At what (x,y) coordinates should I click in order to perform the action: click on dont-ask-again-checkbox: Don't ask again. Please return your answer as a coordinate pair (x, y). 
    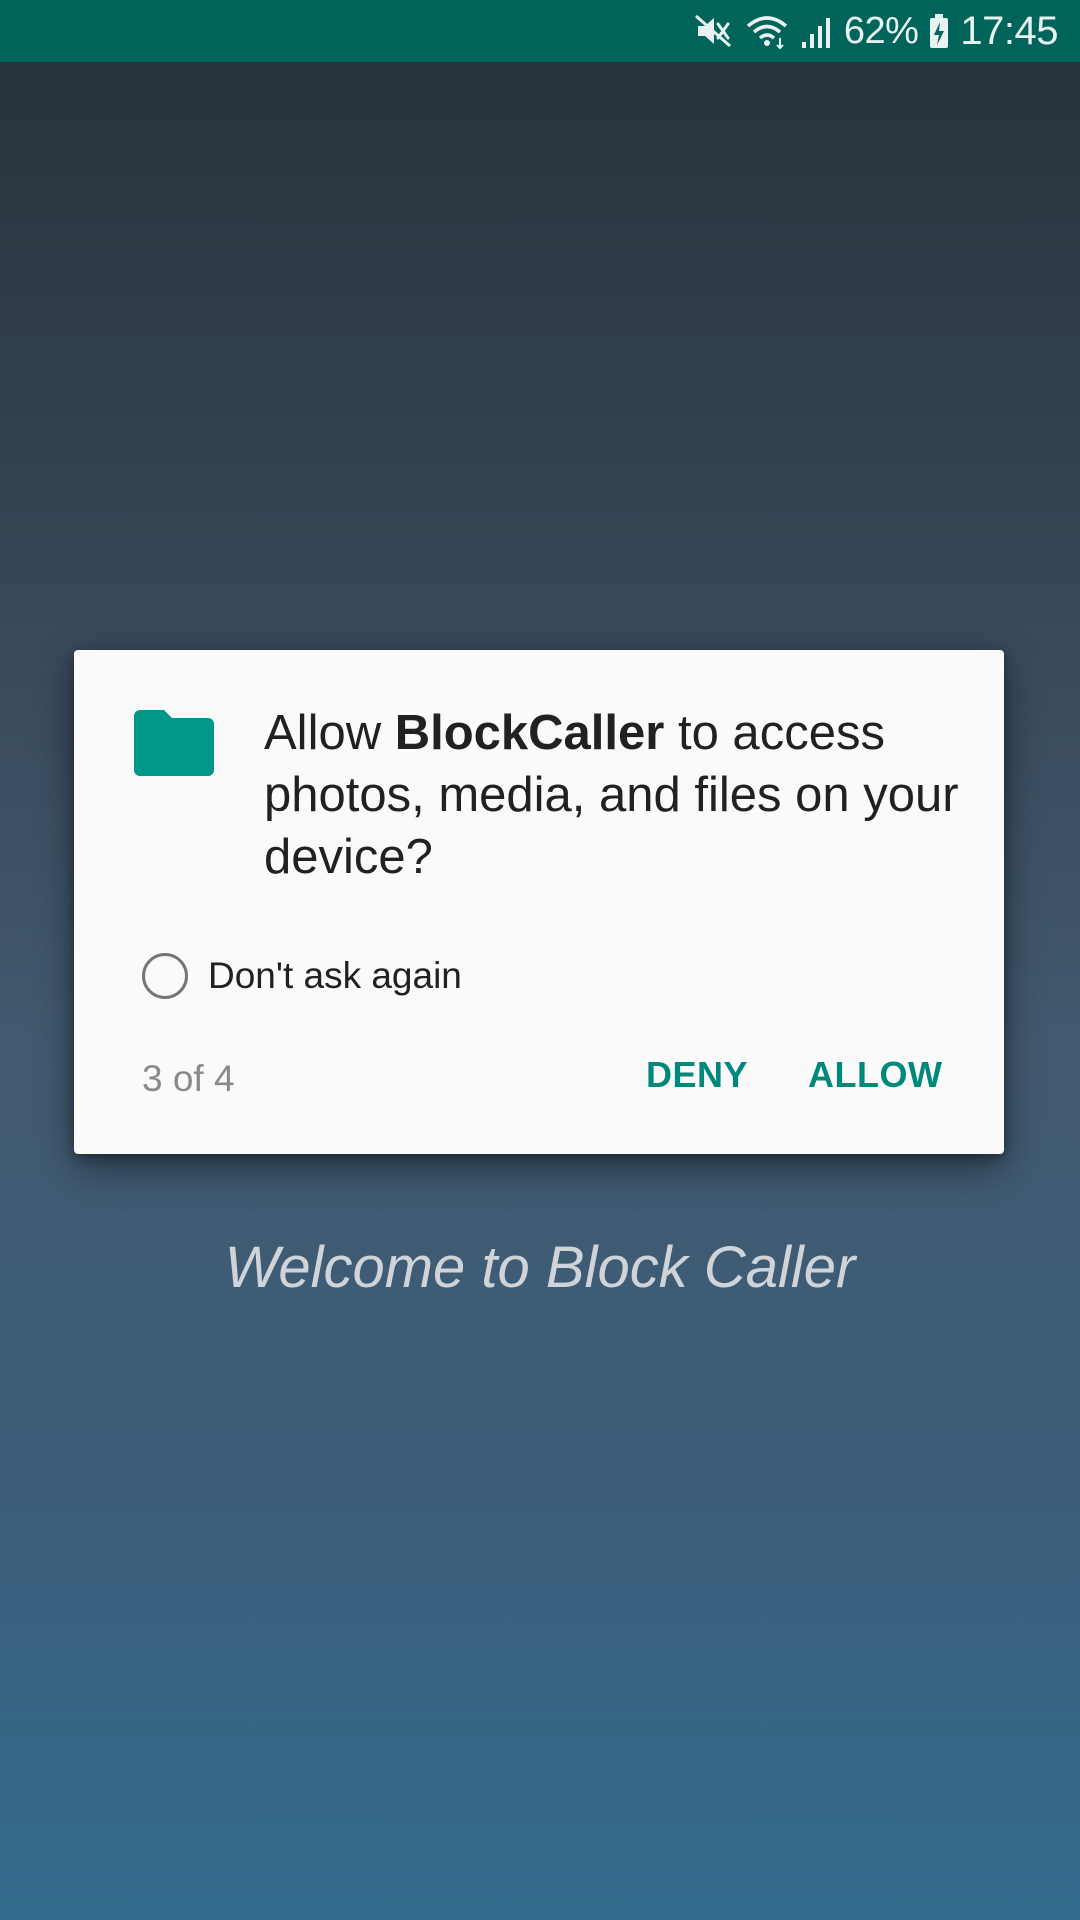
    Looking at the image, I should click on (302, 976).